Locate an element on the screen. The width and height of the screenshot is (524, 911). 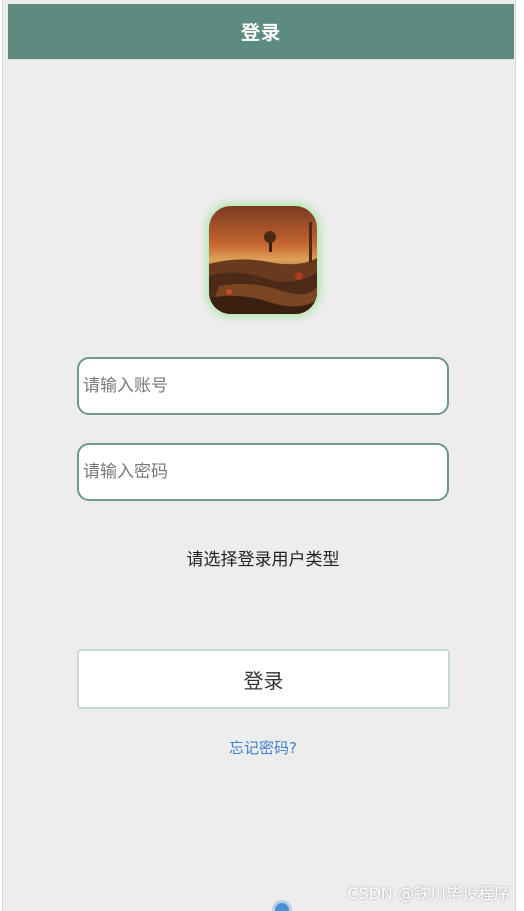
landscape-avatar-image is located at coordinates (263, 260).